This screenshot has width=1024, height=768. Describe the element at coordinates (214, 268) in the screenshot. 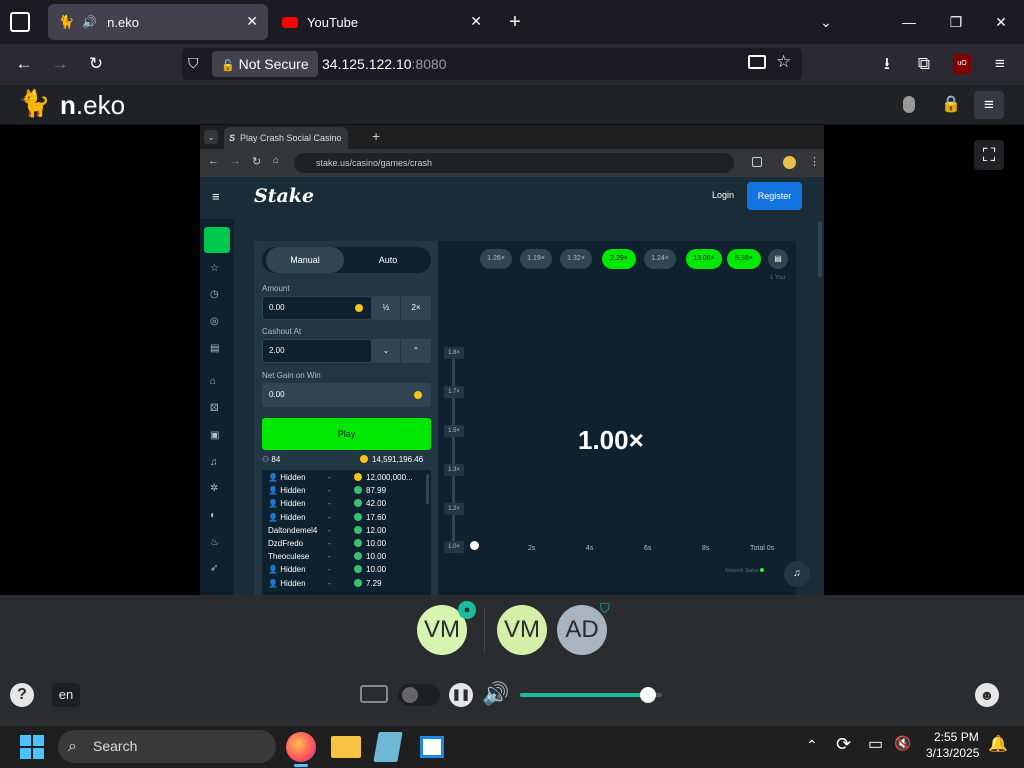

I see `favourites-icon: ☆` at that location.